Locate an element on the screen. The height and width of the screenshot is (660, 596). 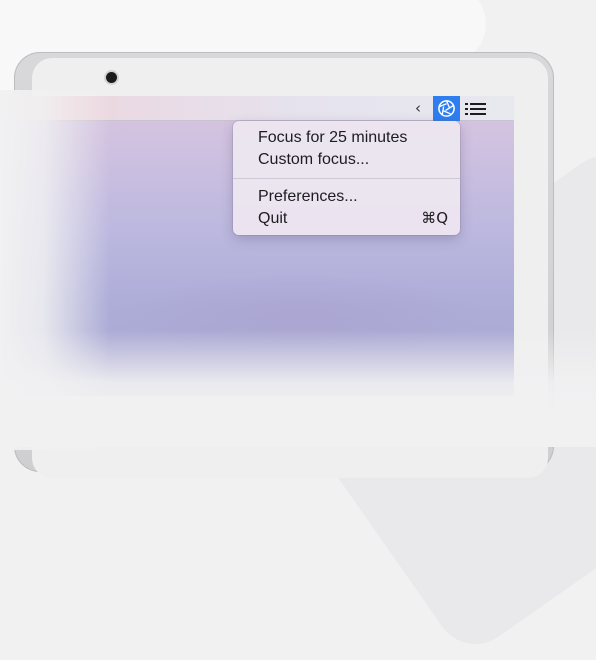
menu-separator is located at coordinates (346, 178).